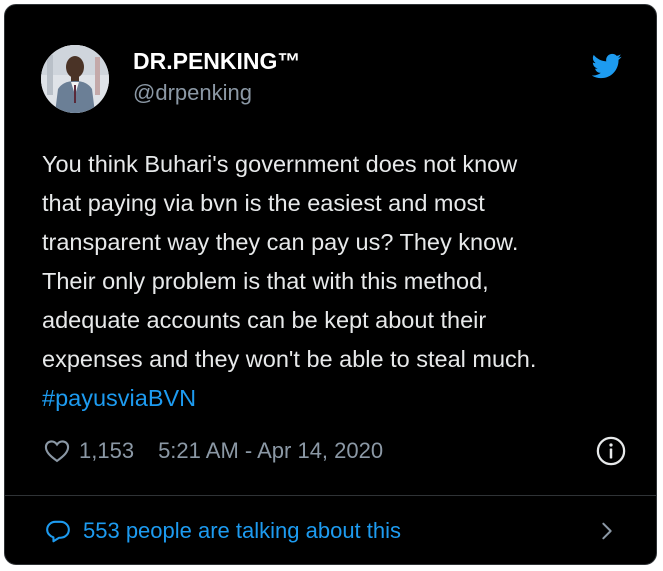  I want to click on like-button: 1,153, so click(88, 451).